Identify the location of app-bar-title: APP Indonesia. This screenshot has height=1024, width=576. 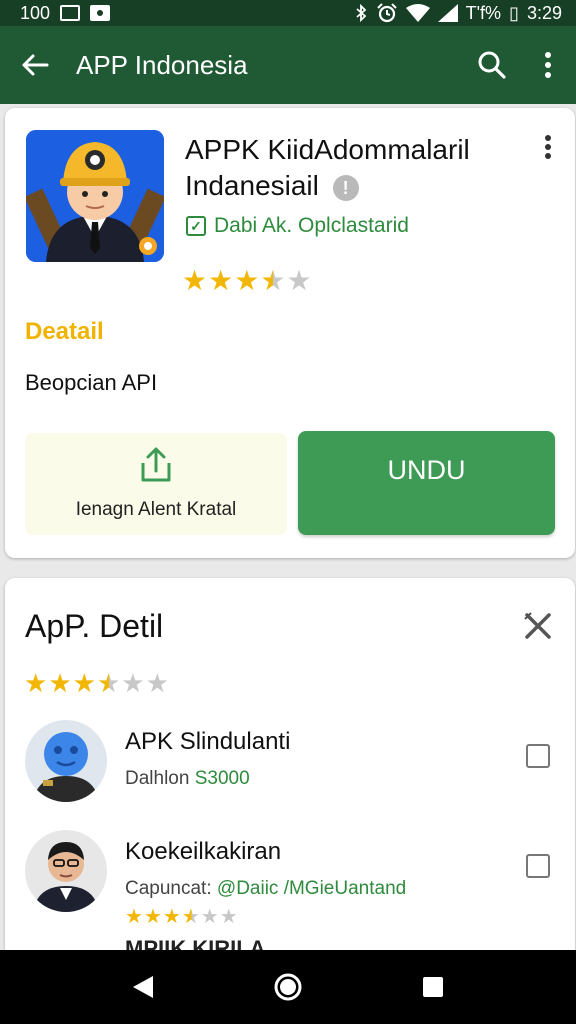
(162, 64).